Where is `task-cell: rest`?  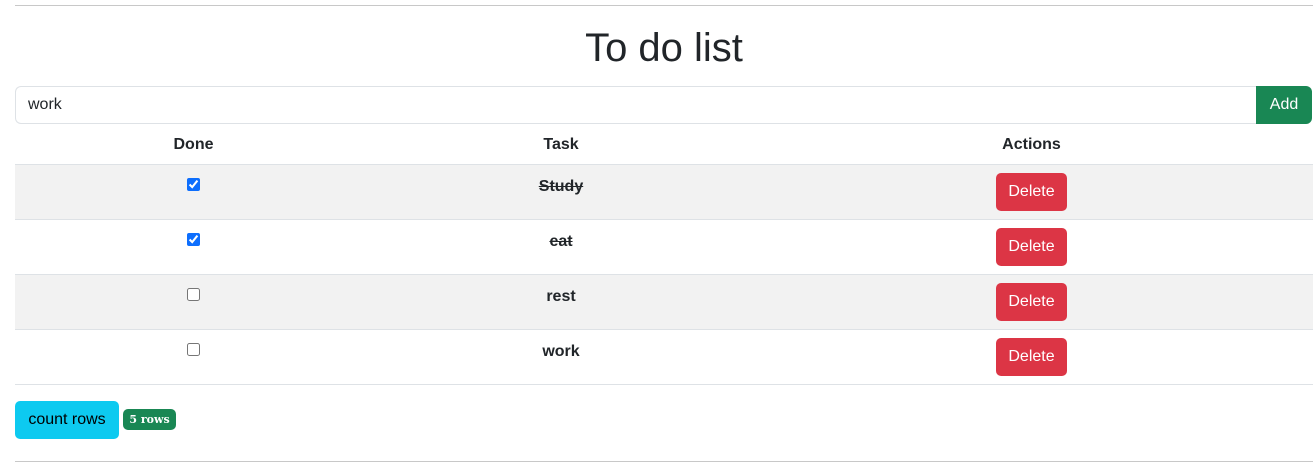
task-cell: rest is located at coordinates (561, 302).